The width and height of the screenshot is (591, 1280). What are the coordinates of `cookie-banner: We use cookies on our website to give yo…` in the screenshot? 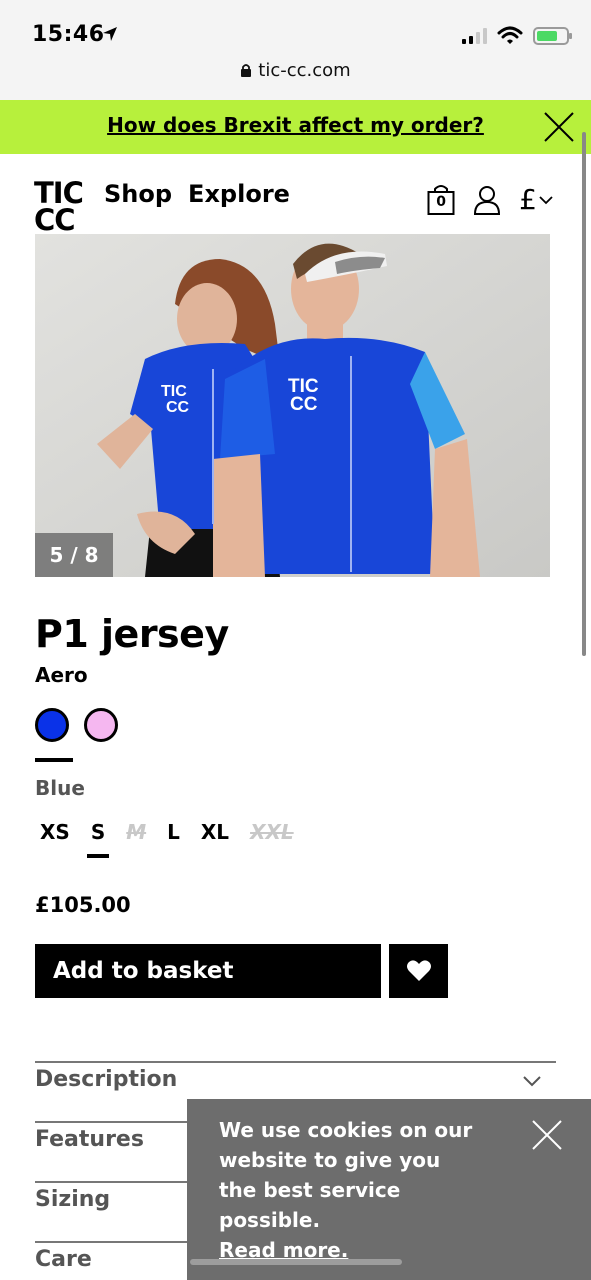 It's located at (389, 1189).